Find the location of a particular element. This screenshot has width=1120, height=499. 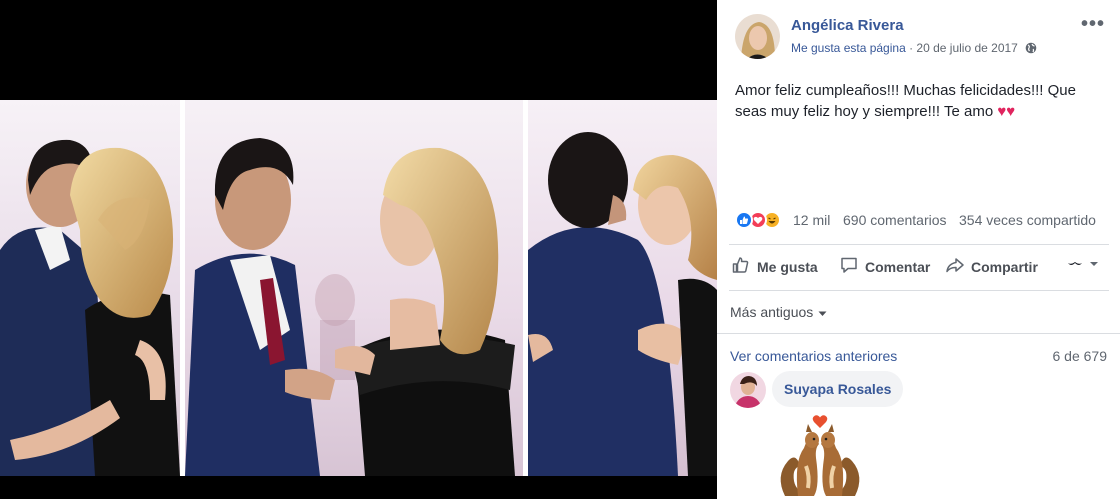

reaction-selector-button is located at coordinates (1083, 263).